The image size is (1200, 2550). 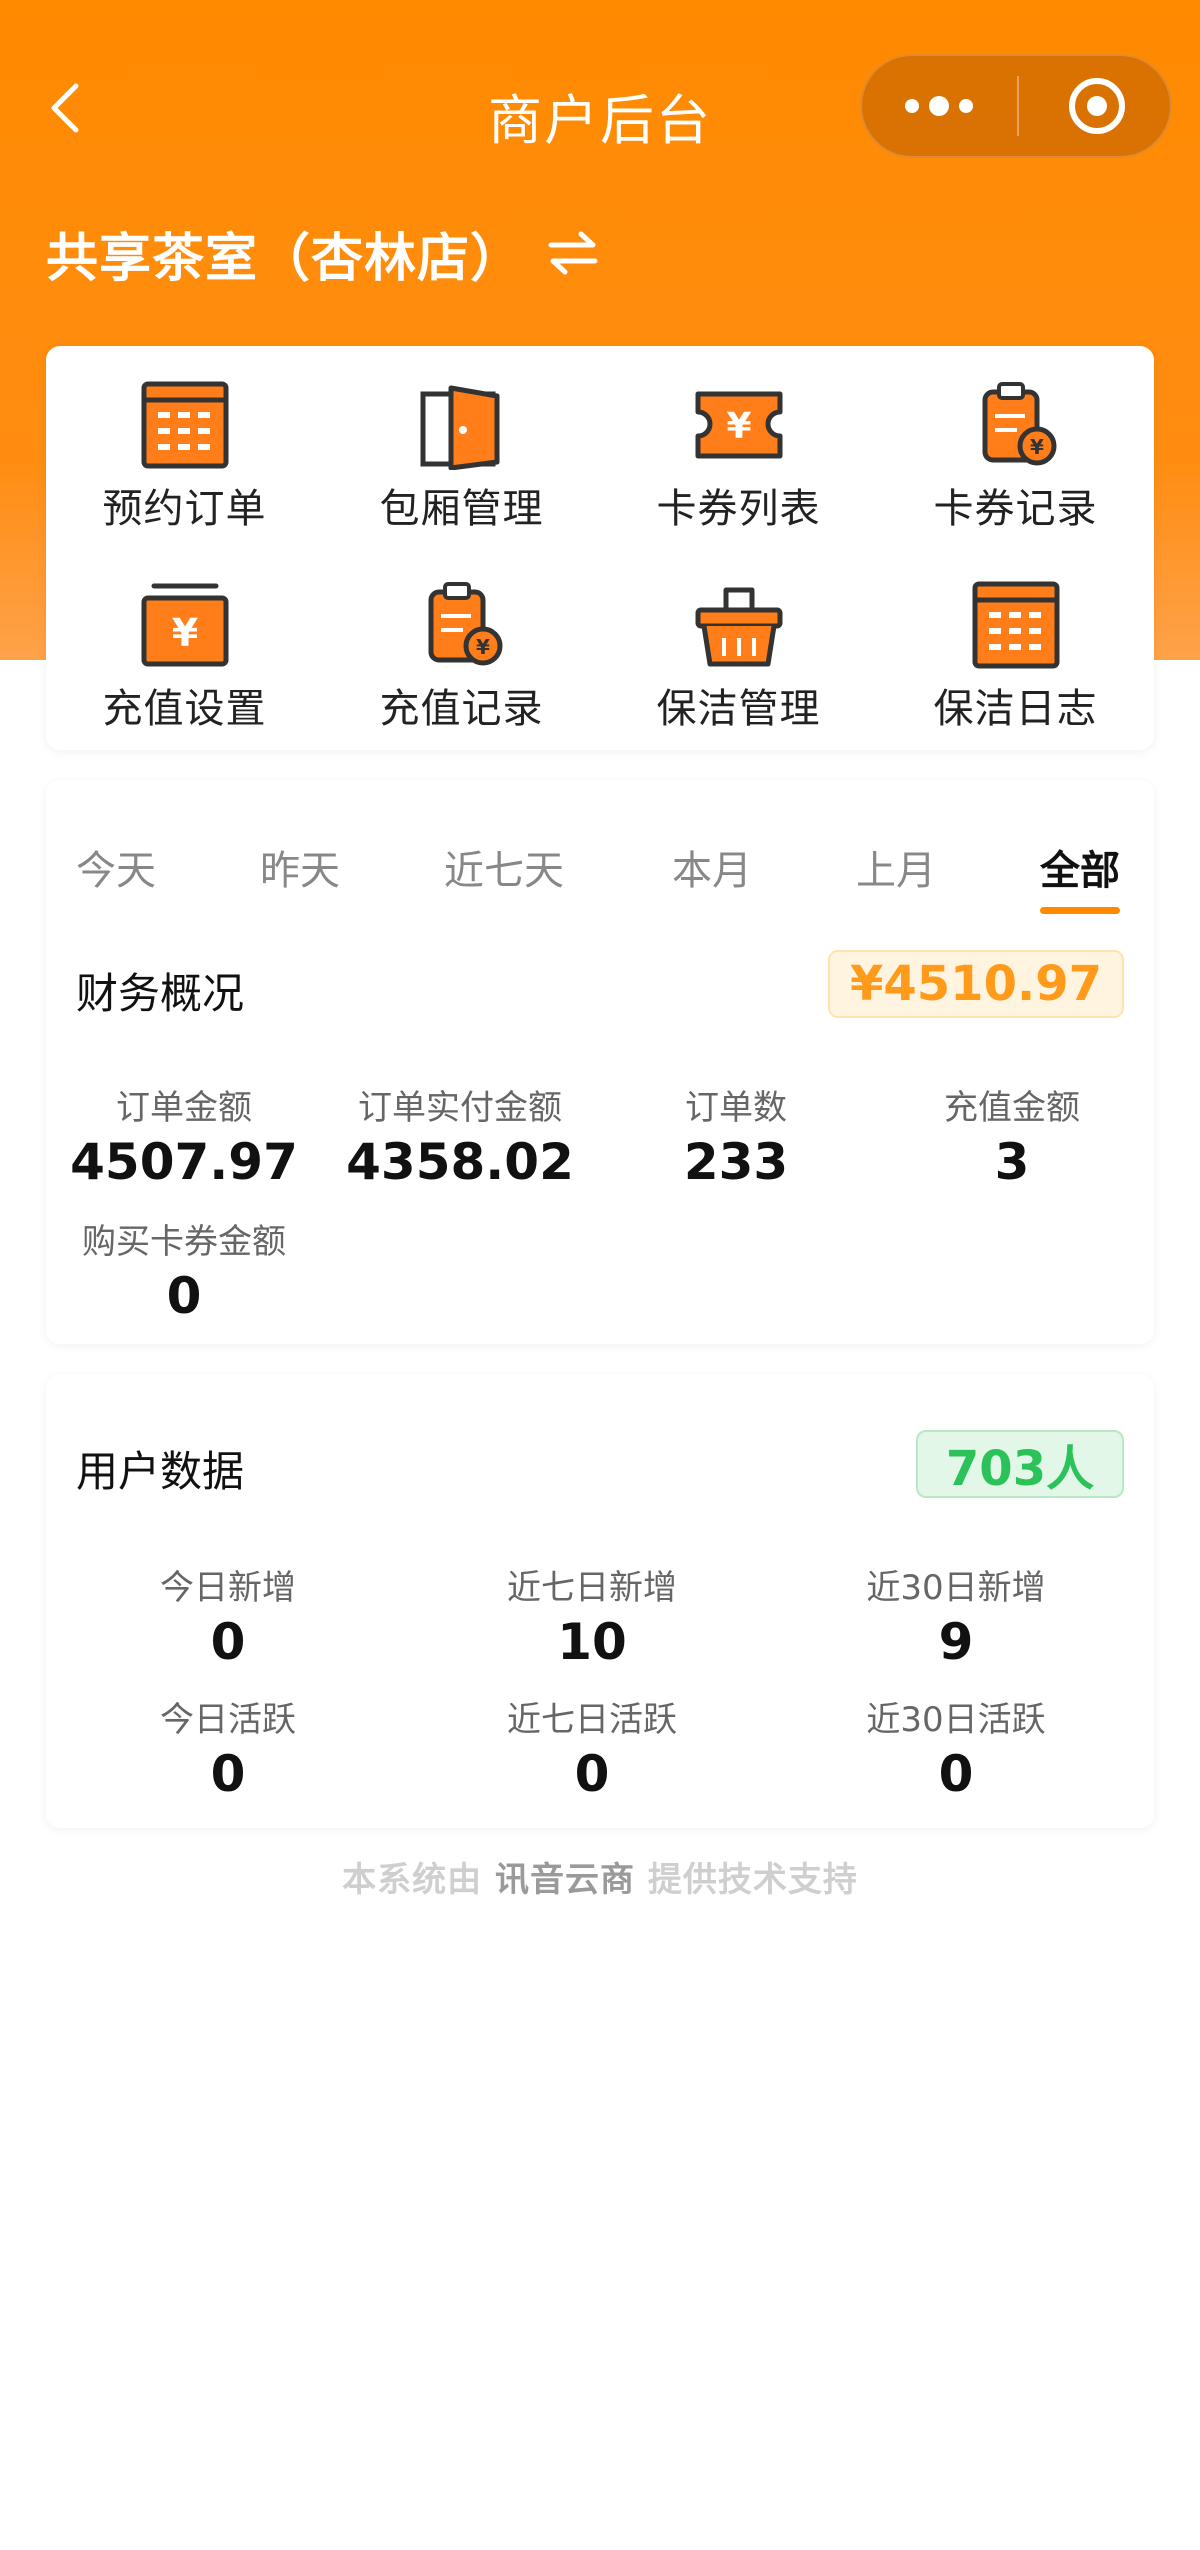 I want to click on close-miniprogram-button, so click(x=1096, y=106).